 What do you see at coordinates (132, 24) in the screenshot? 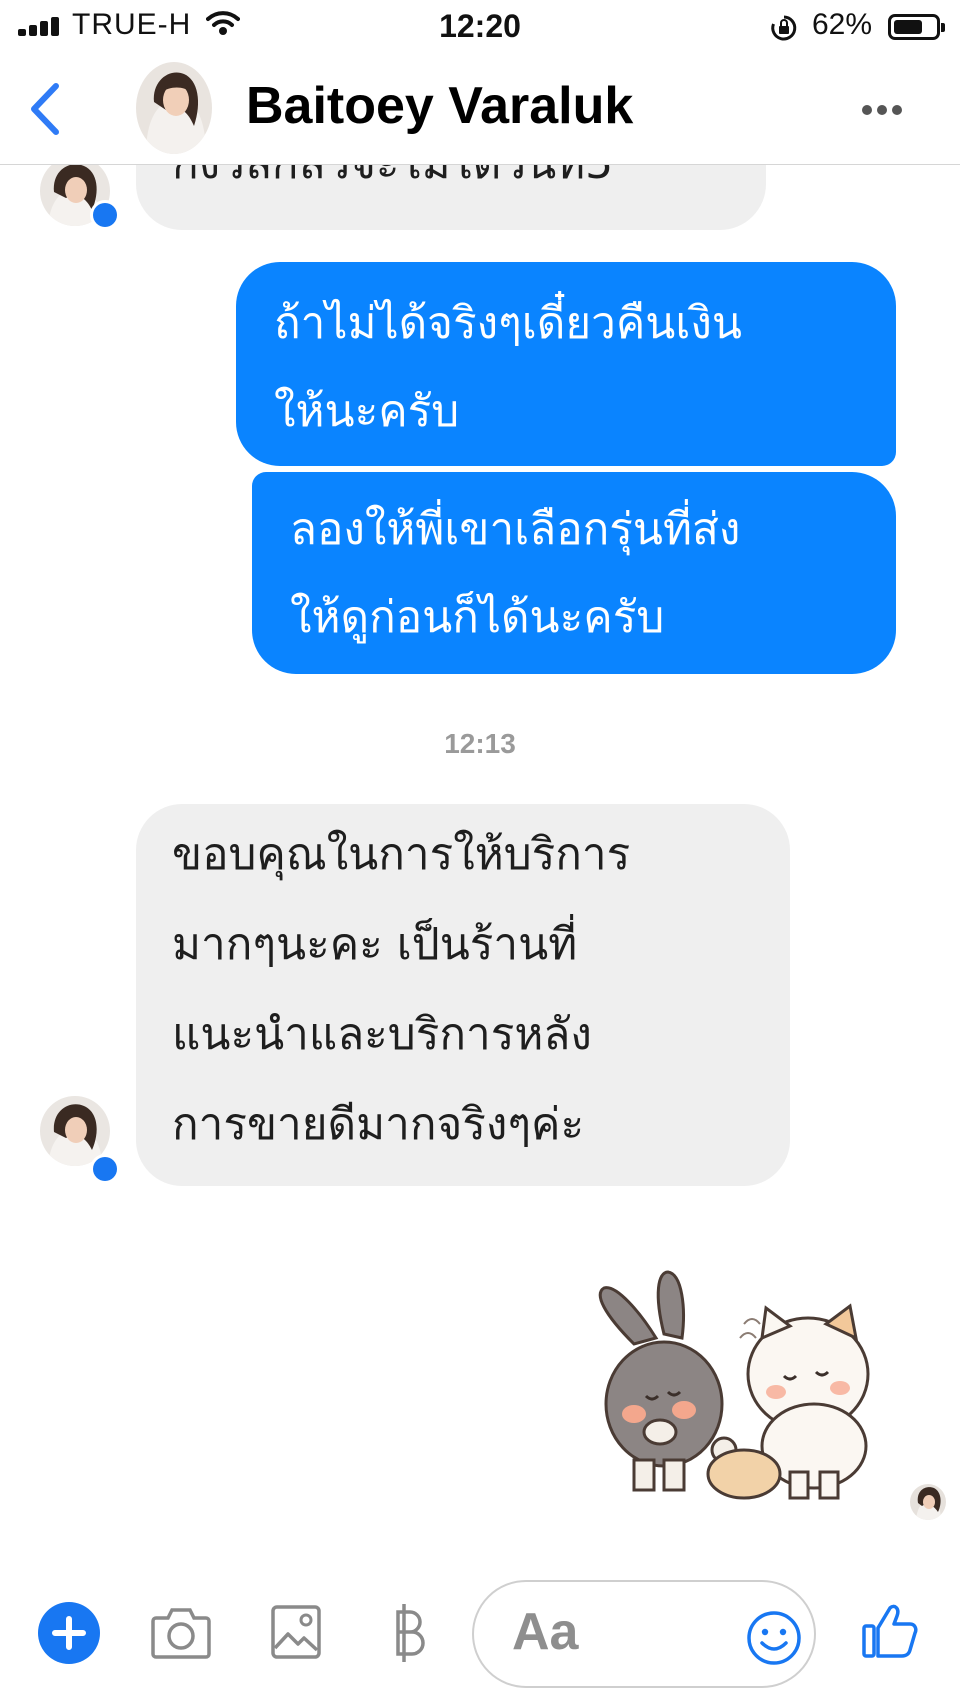
I see `carrier-label: TRUE-H` at bounding box center [132, 24].